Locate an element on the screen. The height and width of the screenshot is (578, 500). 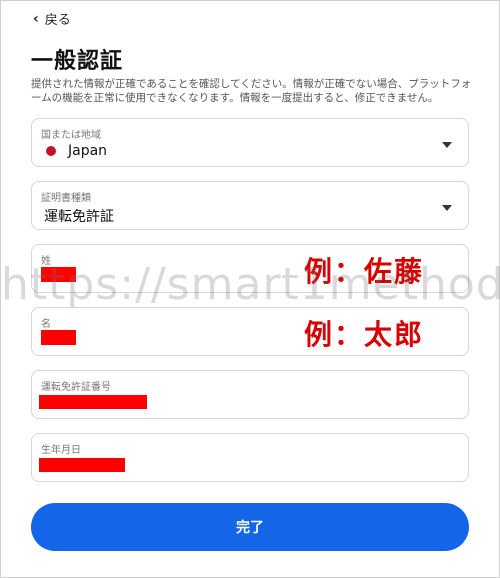
page-title: 一般認証 is located at coordinates (77, 61).